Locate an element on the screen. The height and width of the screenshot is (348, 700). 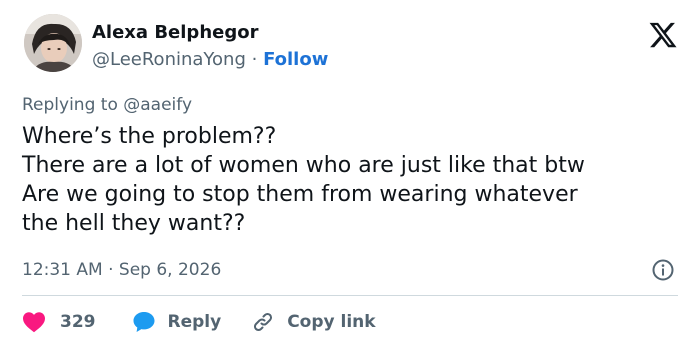
reply-label: Reply is located at coordinates (194, 322).